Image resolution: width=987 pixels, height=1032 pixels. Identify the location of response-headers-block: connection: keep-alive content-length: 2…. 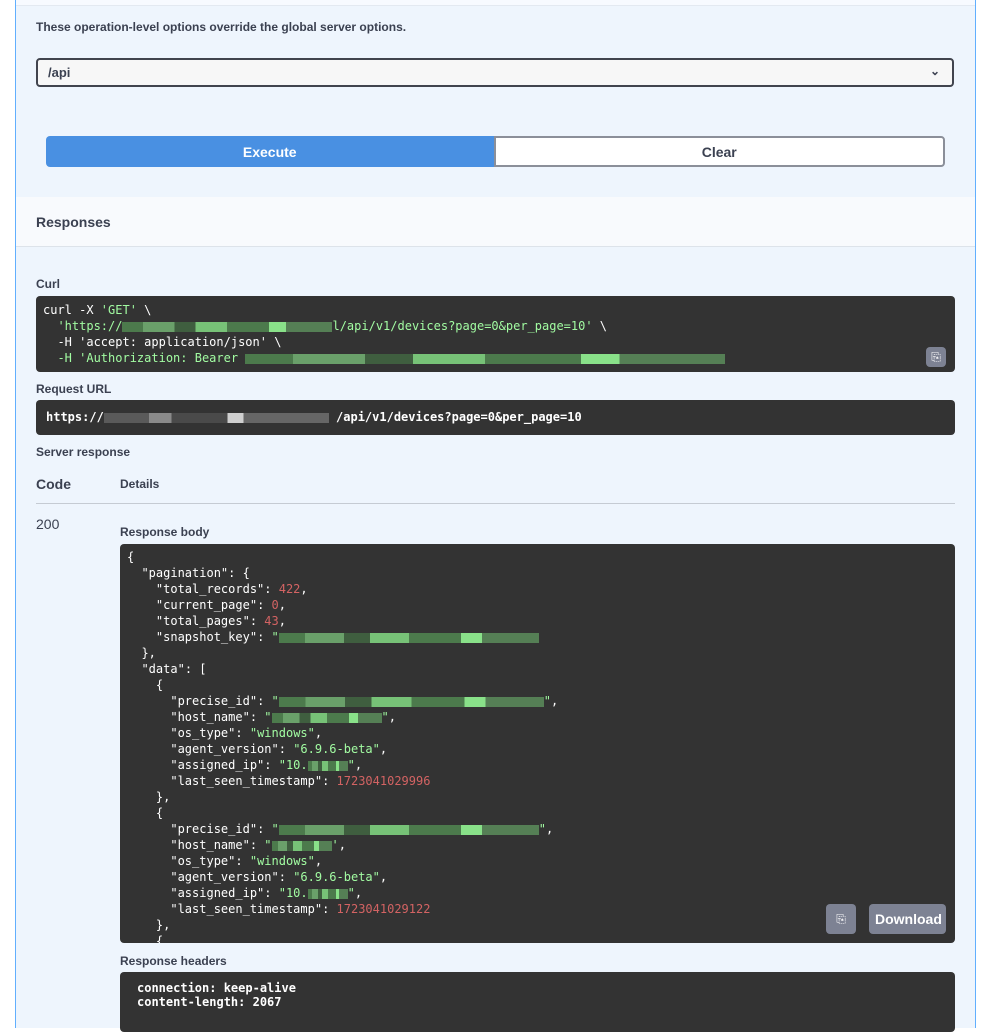
(537, 1002).